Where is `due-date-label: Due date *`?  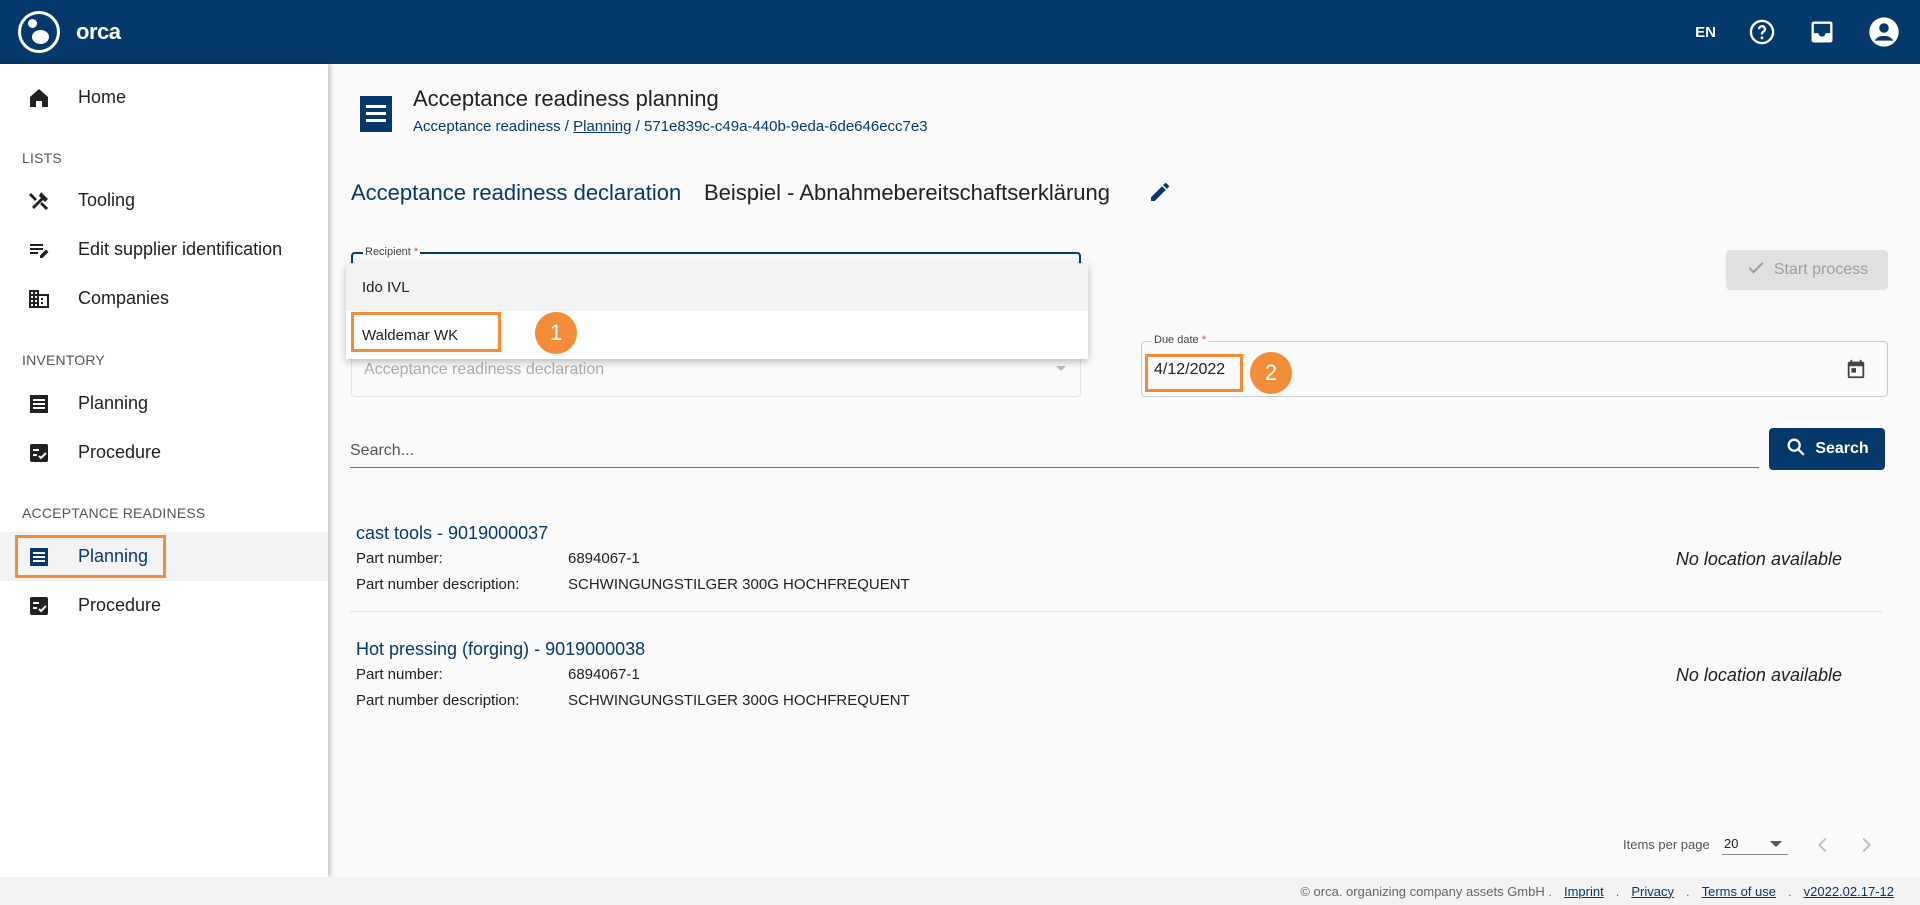 due-date-label: Due date * is located at coordinates (1180, 340).